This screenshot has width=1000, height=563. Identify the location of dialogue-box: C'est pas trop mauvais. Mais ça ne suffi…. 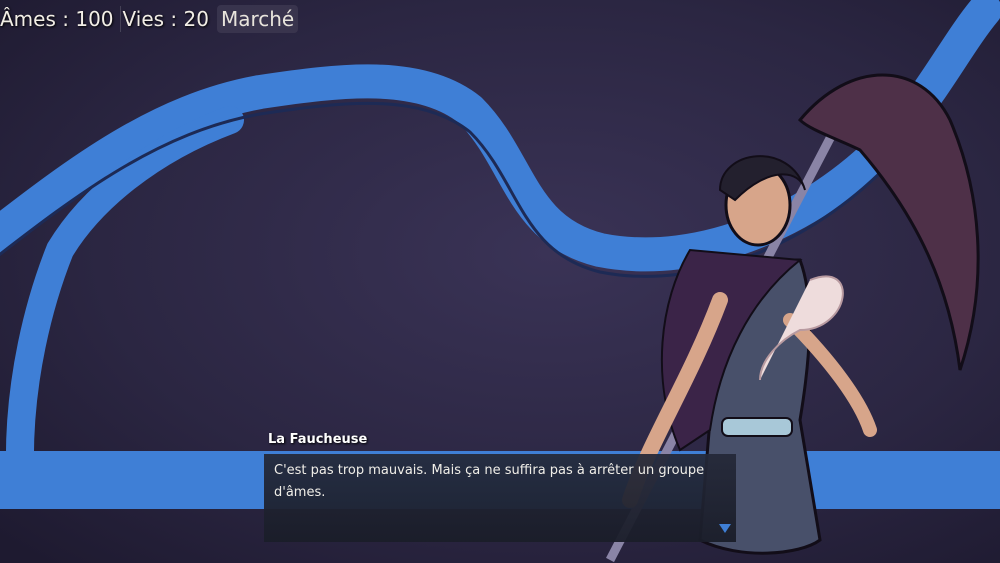
(500, 498).